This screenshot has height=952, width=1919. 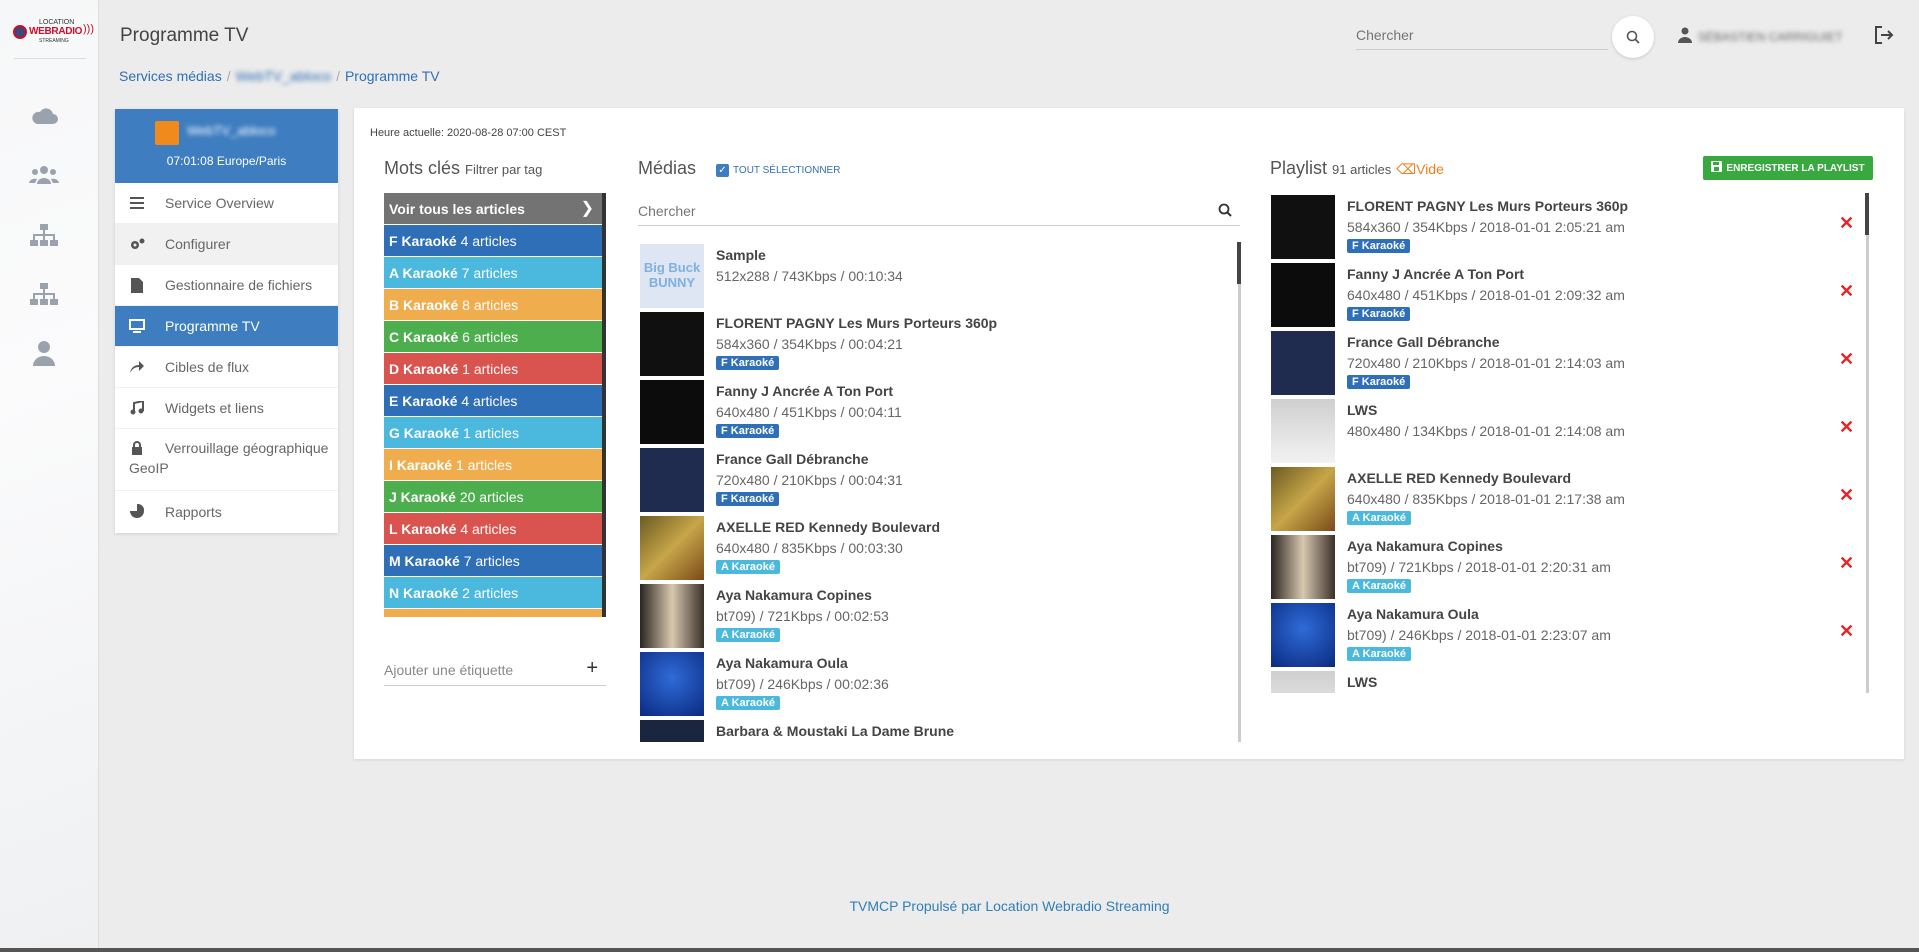 I want to click on tag-item: C Karaoké 6 articles, so click(x=493, y=337).